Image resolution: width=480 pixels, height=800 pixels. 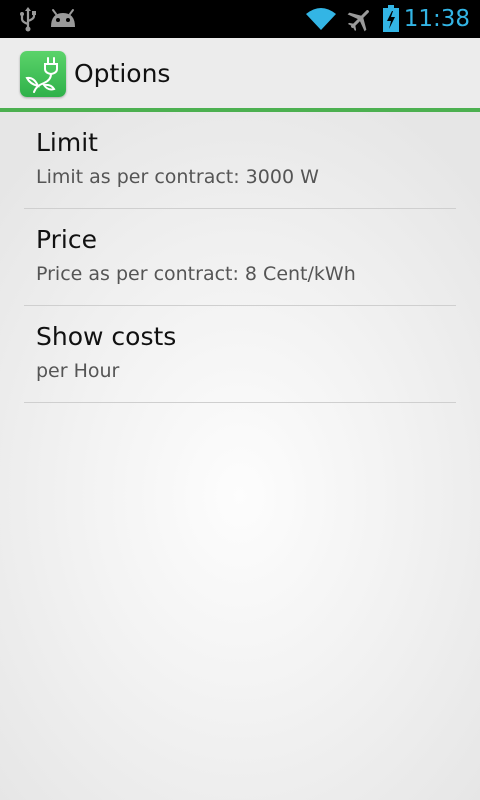 I want to click on preference-summary: Limit as per contract: 3000 W, so click(x=177, y=177).